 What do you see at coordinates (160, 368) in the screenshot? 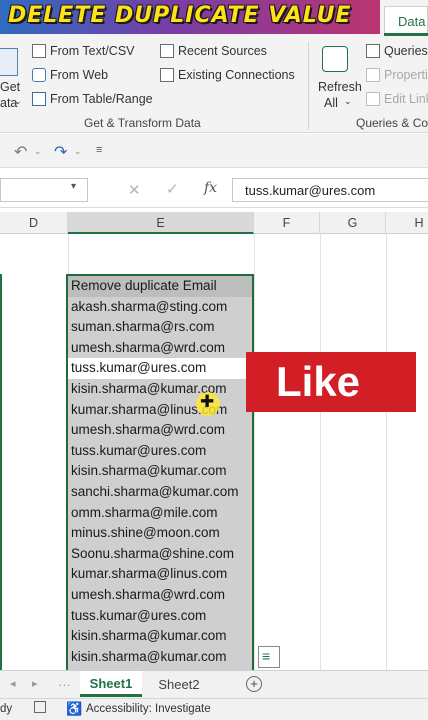
I see `active-cell: tuss.kumar@ures.com` at bounding box center [160, 368].